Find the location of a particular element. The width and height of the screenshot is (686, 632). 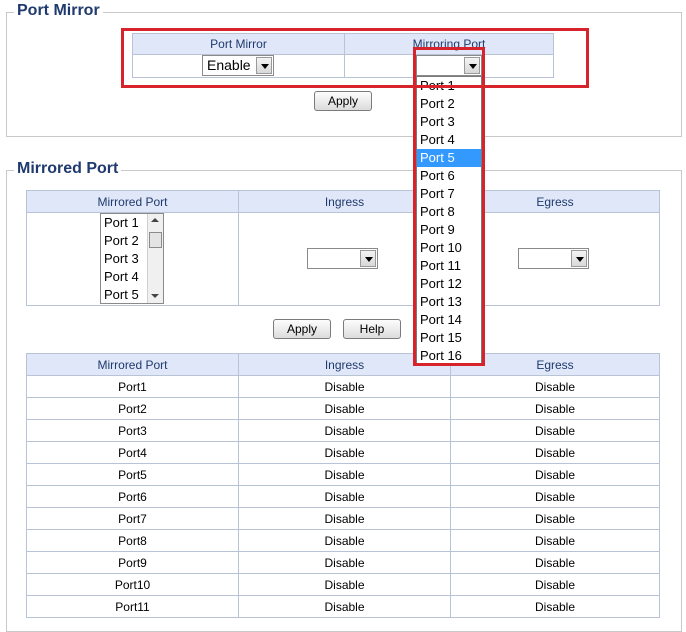

dropdown-option: Port 5 is located at coordinates (449, 158).